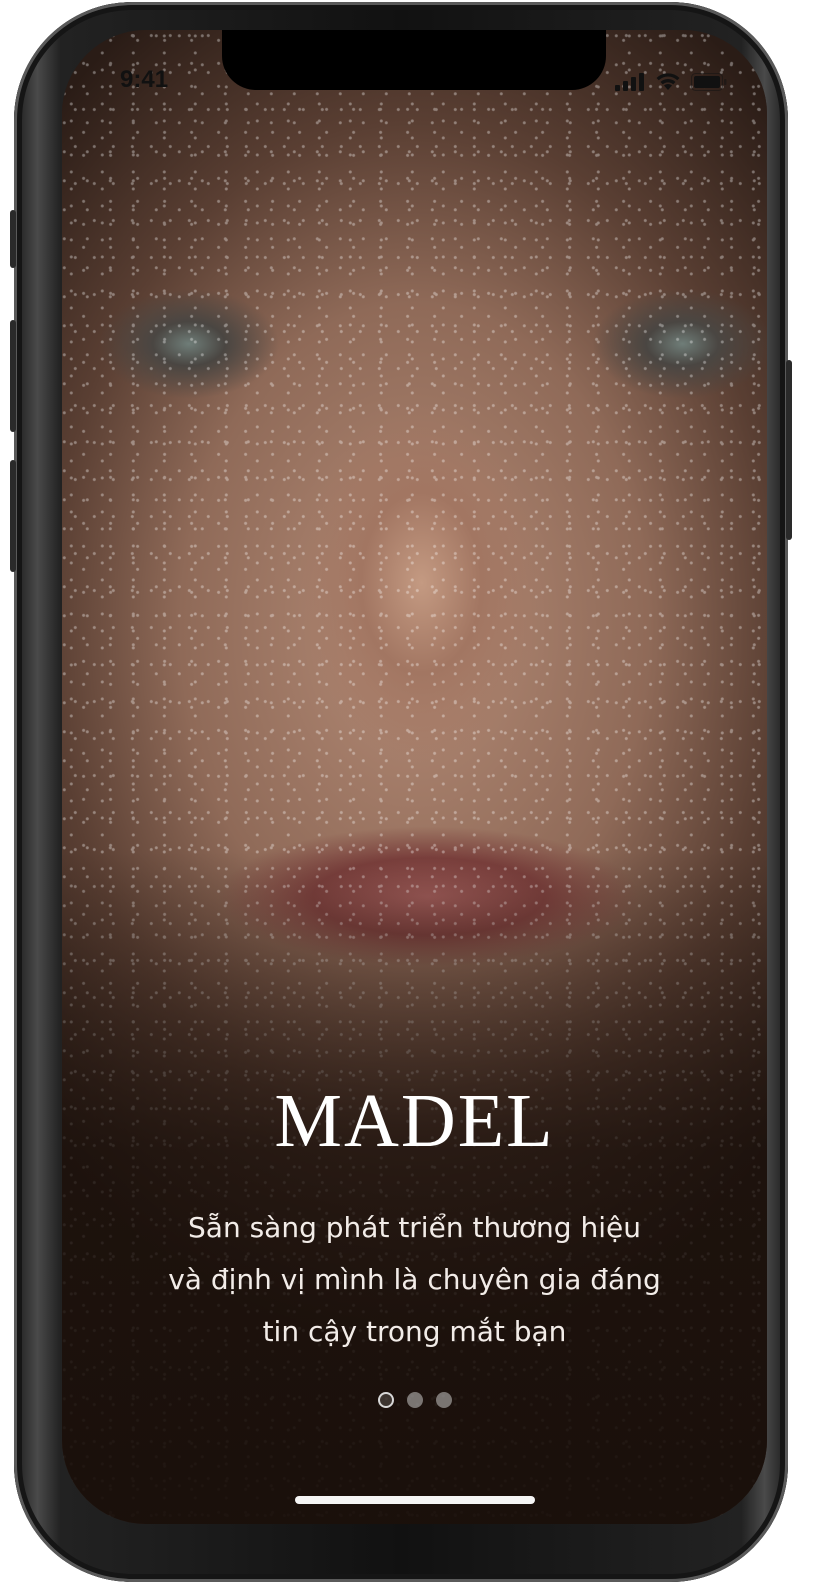 The image size is (820, 1588). I want to click on status-icons, so click(671, 81).